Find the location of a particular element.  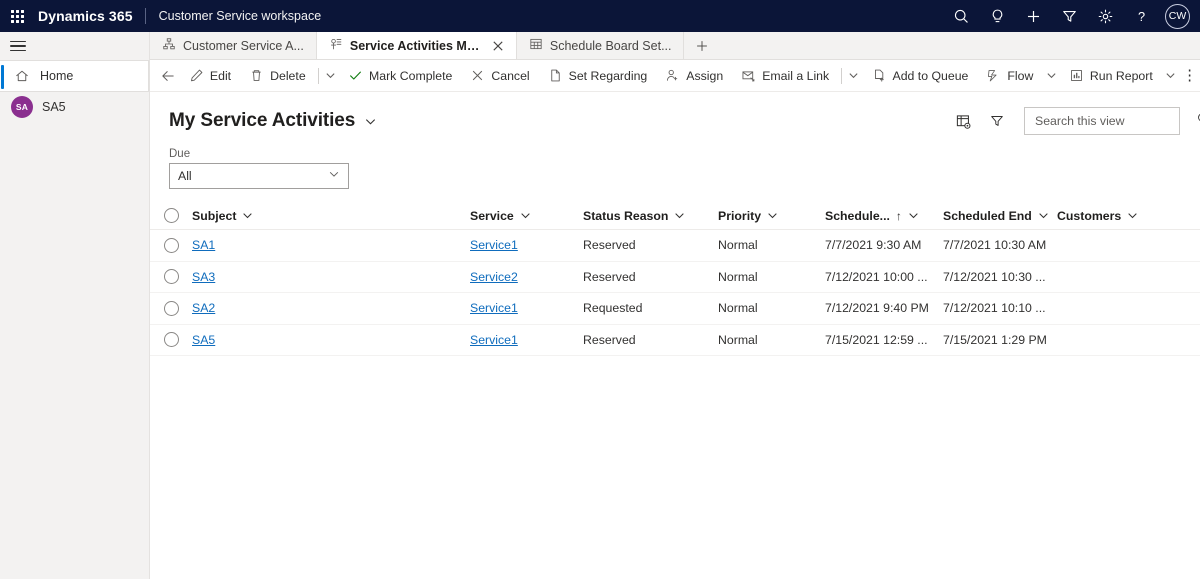

due-filter-select: All is located at coordinates (259, 176).